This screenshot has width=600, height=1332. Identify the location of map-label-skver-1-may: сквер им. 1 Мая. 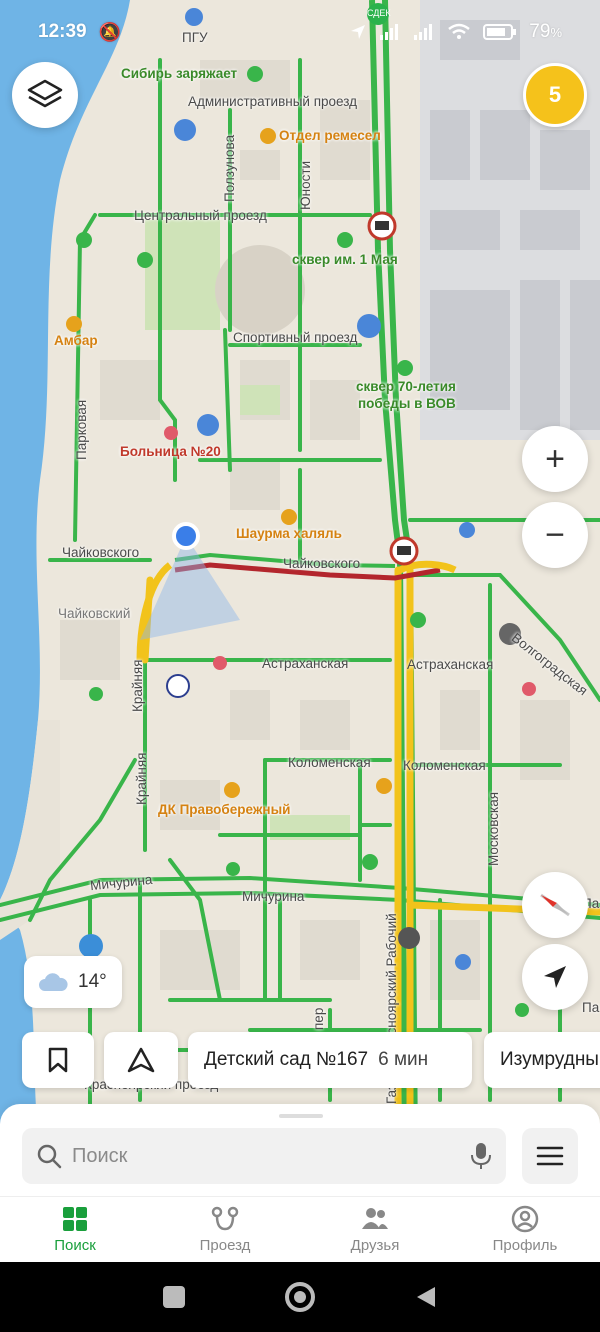
(345, 259).